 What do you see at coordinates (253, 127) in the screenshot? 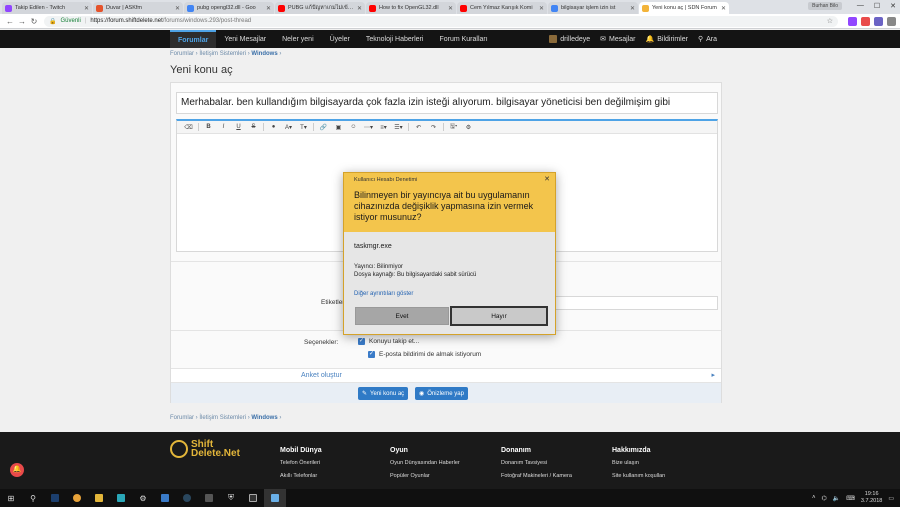
I see `strikethrough-icon: S` at bounding box center [253, 127].